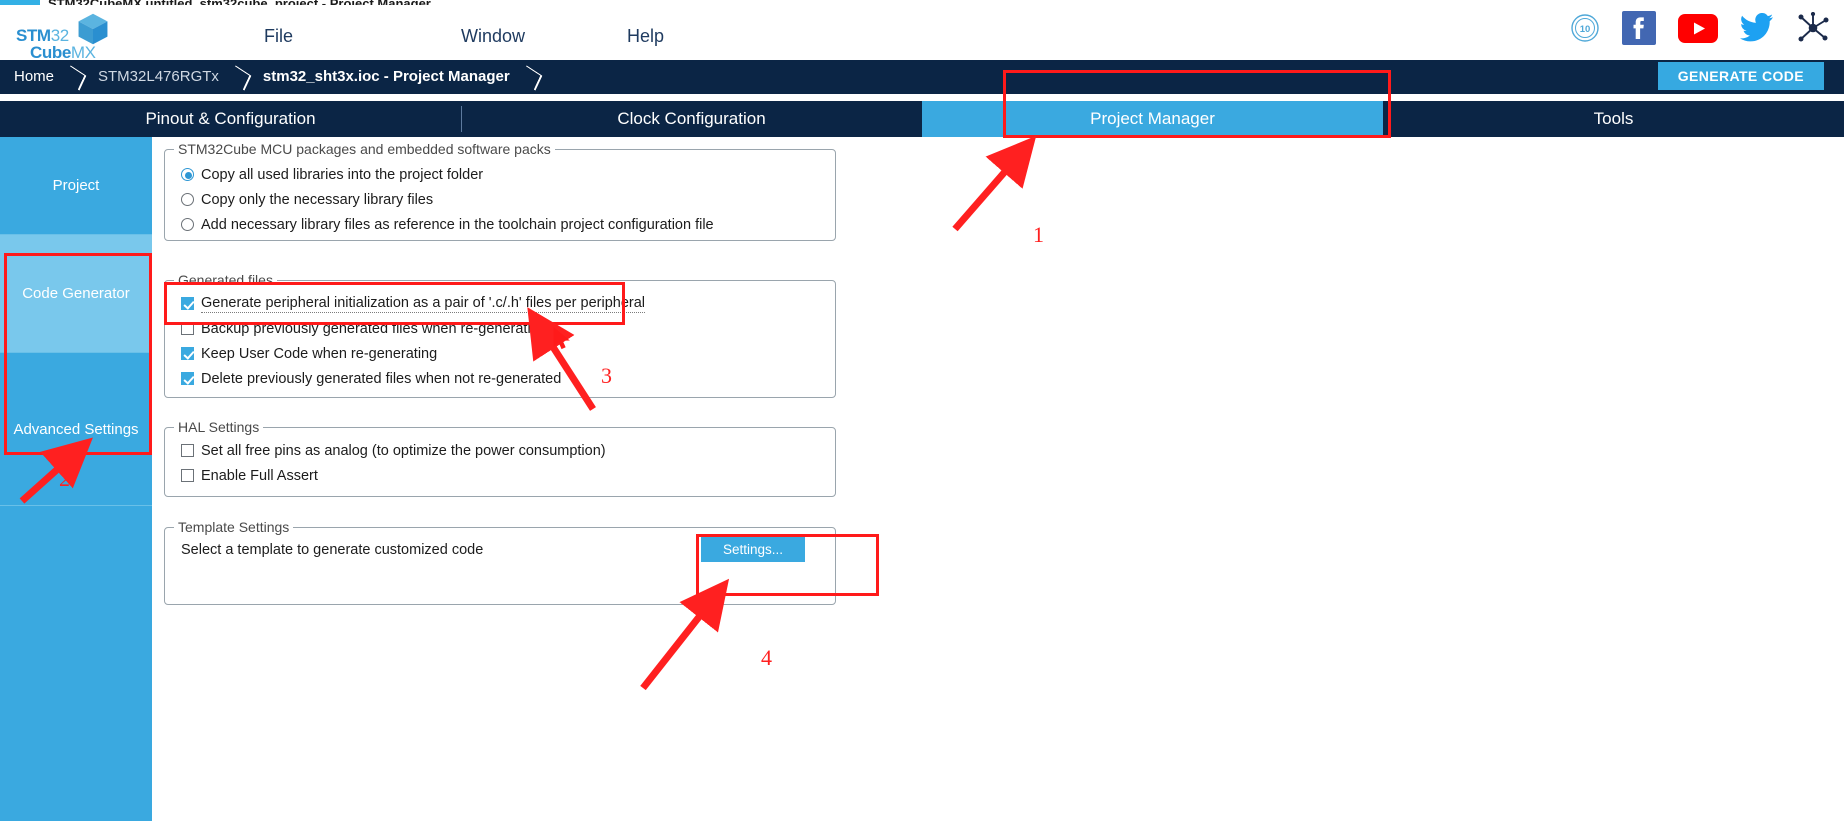 The image size is (1844, 821). I want to click on menu-item-help: Help, so click(645, 36).